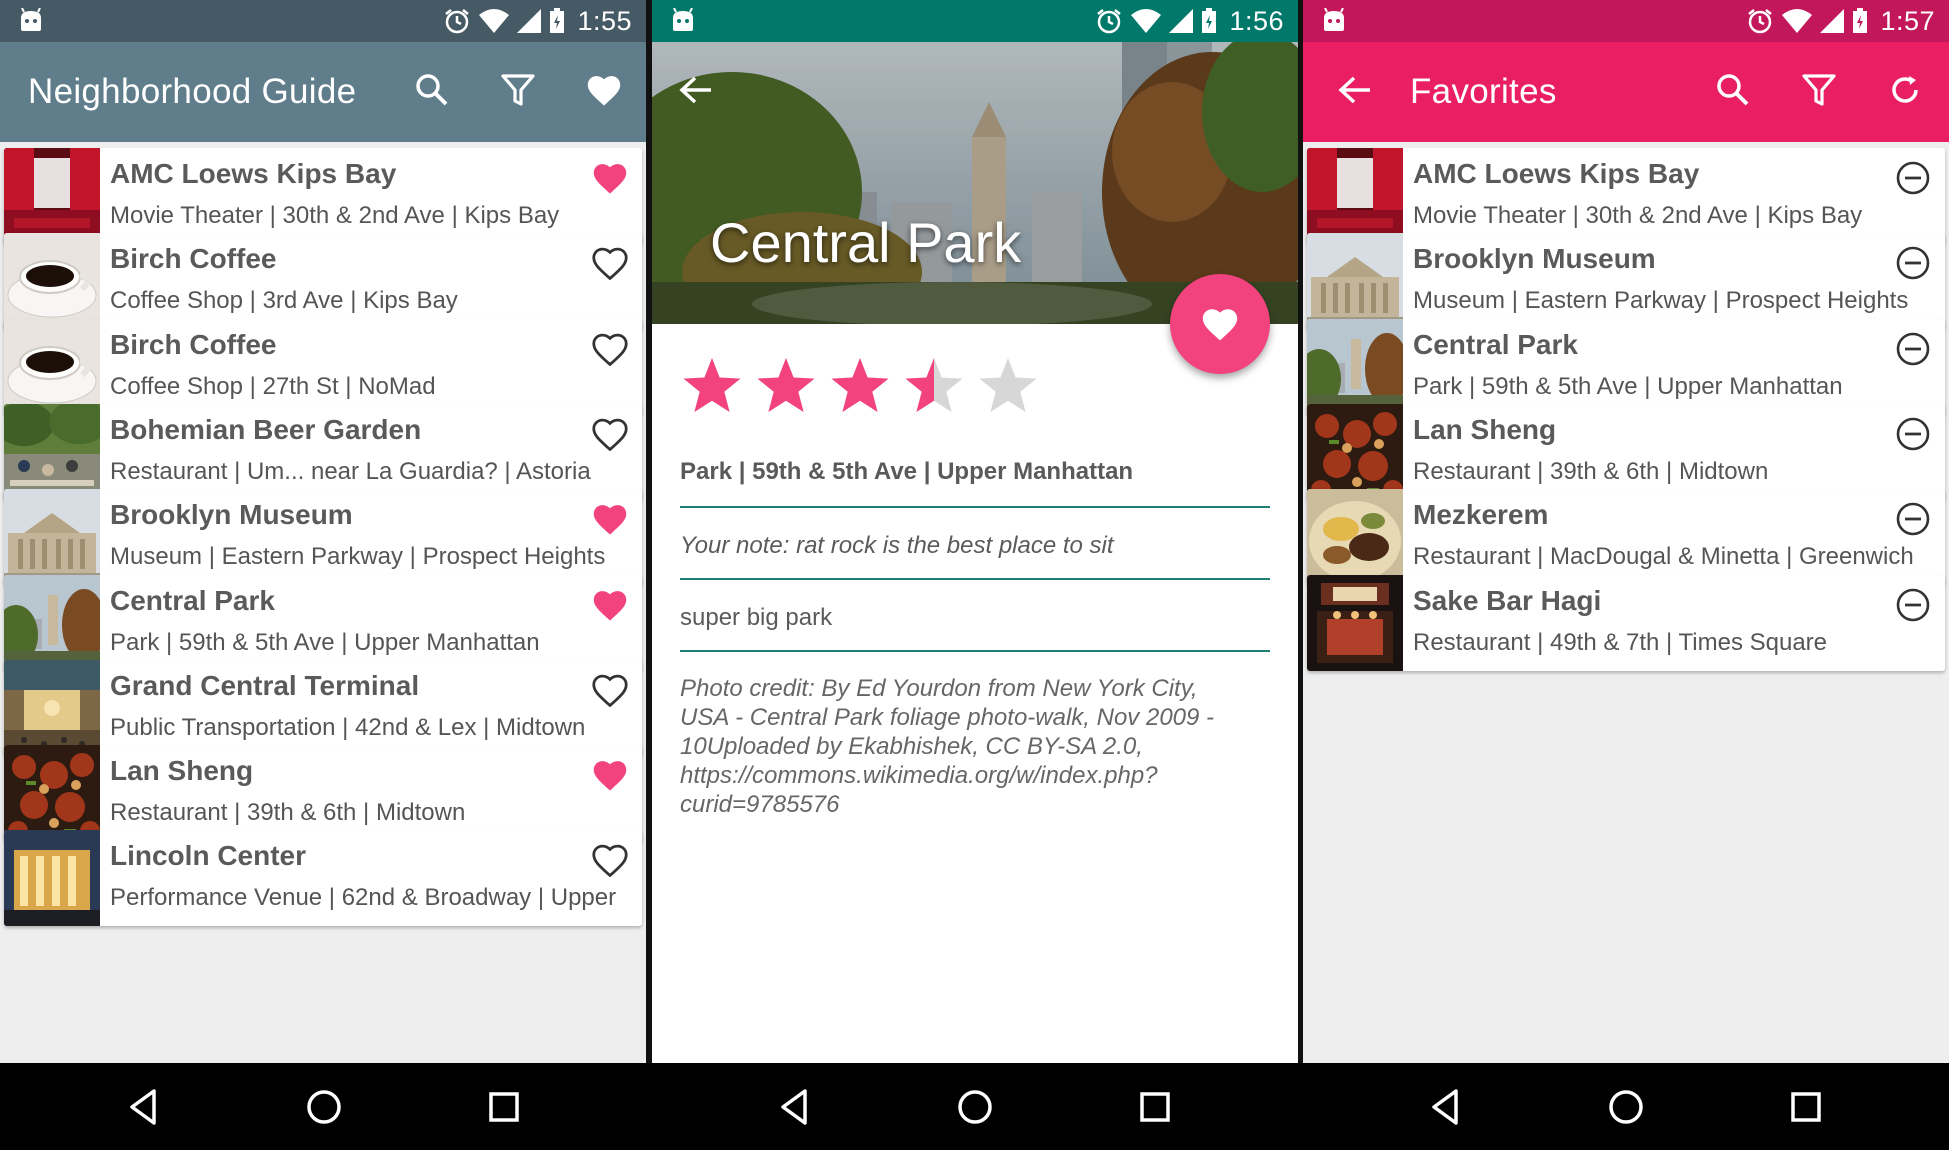 This screenshot has height=1150, width=1949. What do you see at coordinates (31, 19) in the screenshot?
I see `android-notification-icon` at bounding box center [31, 19].